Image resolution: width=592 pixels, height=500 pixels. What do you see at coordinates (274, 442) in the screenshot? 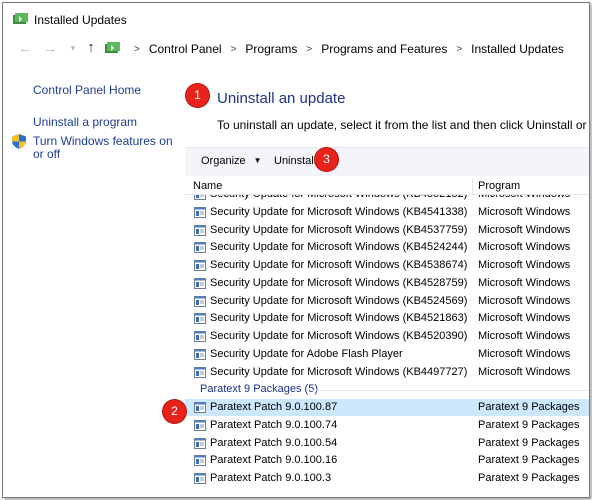
I see `update-name: Paratext Patch 9.0.100.54` at bounding box center [274, 442].